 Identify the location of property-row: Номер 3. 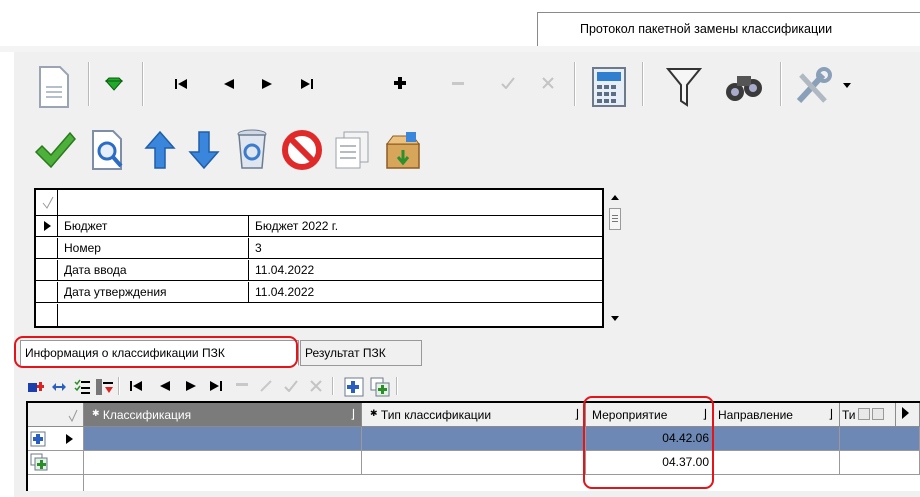
(319, 248).